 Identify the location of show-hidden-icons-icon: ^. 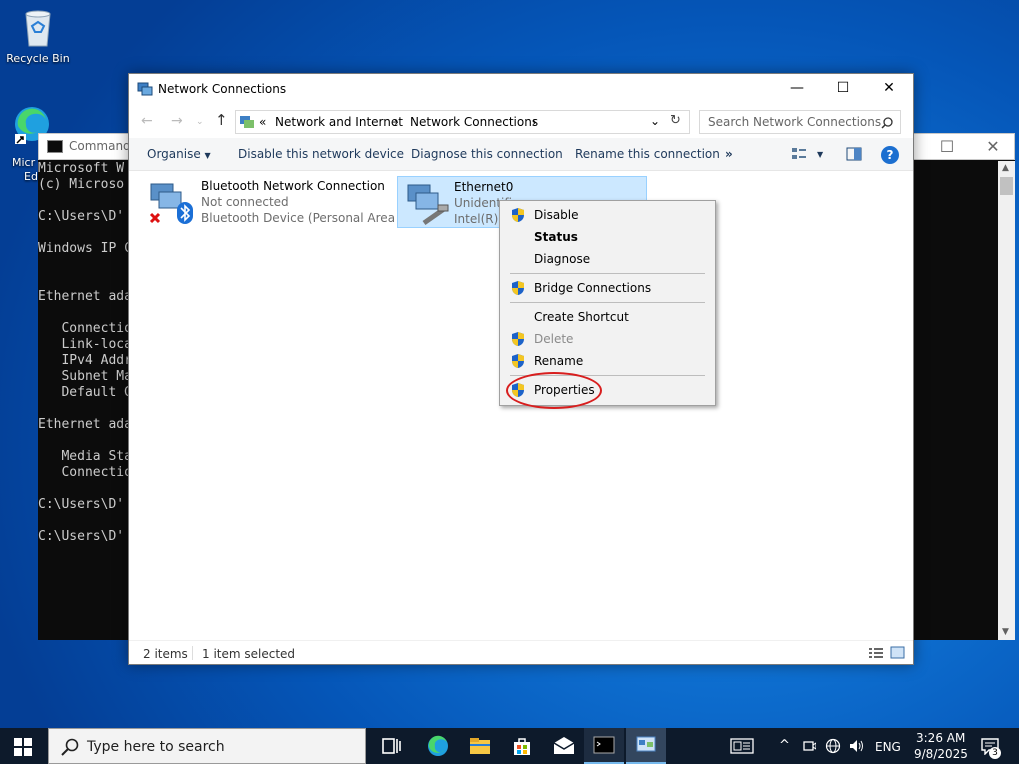
(784, 745).